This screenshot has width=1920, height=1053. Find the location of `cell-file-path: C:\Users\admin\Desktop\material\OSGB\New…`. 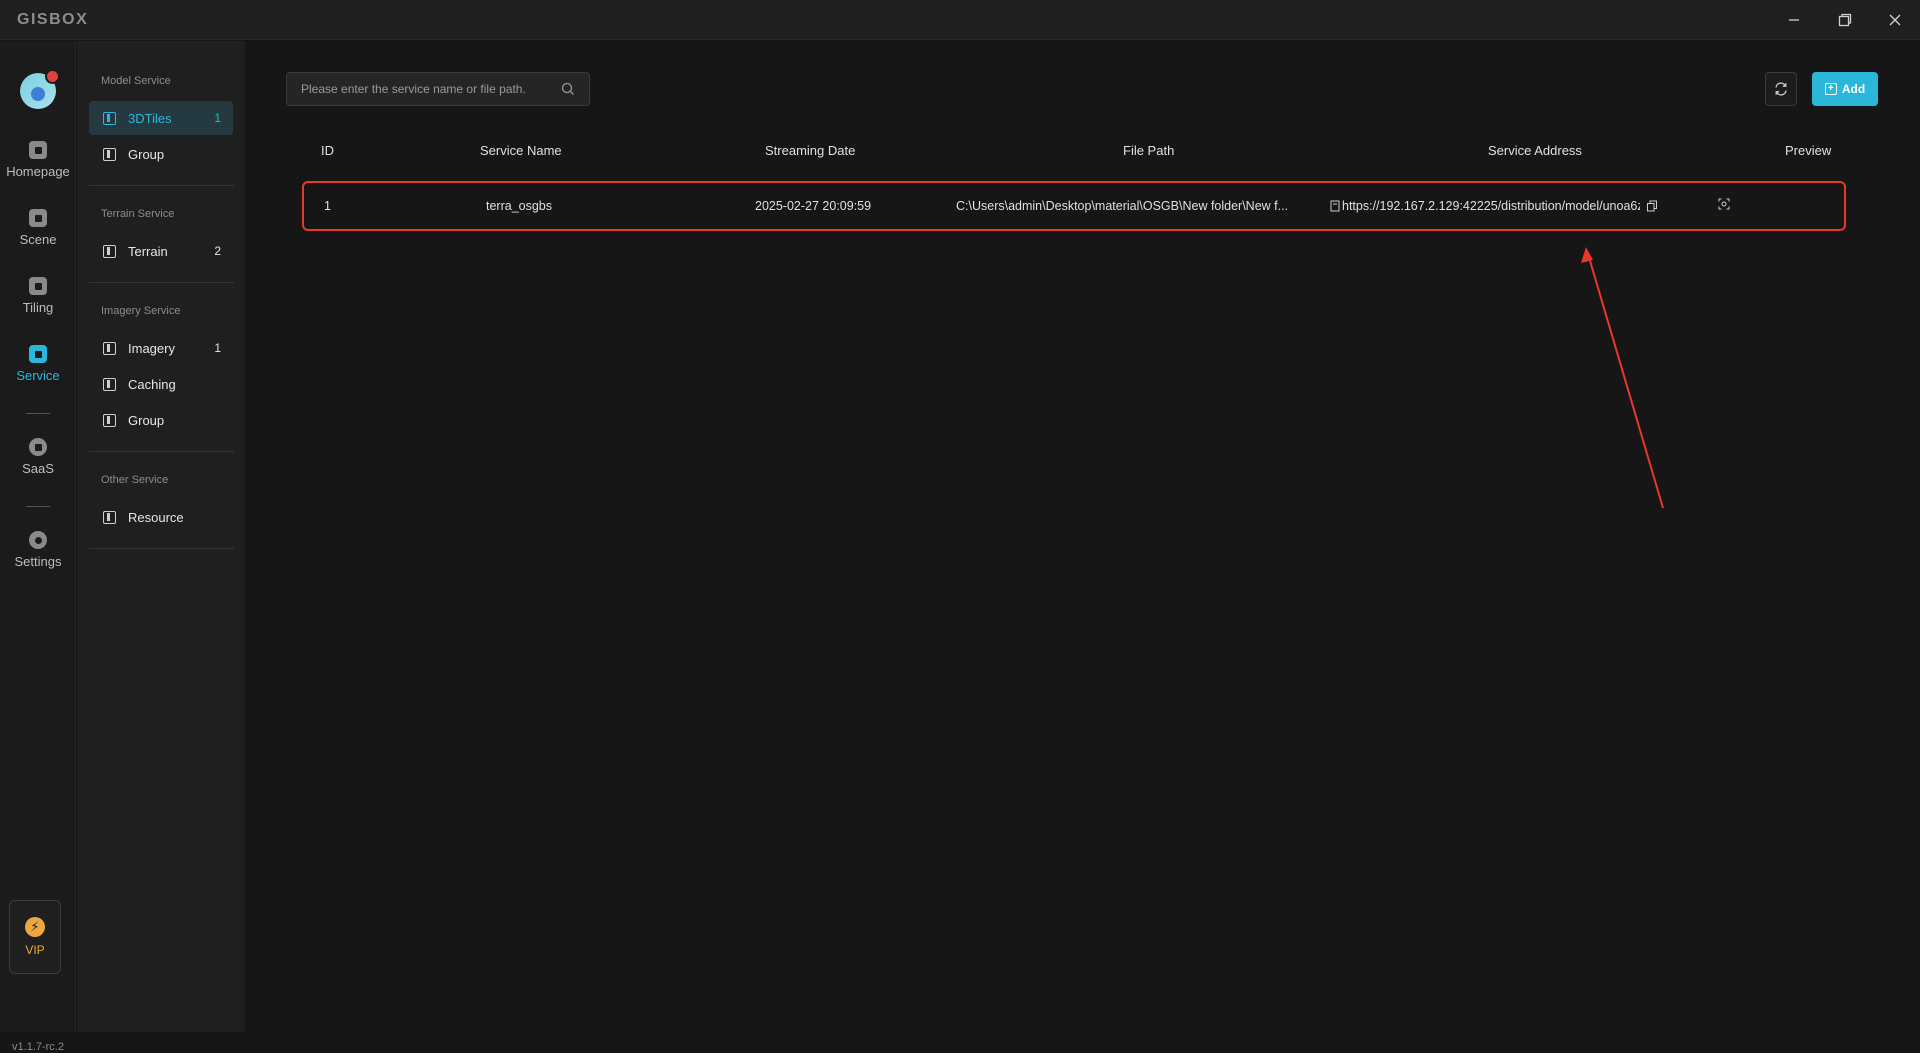

cell-file-path: C:\Users\admin\Desktop\material\OSGB\New… is located at coordinates (1122, 206).